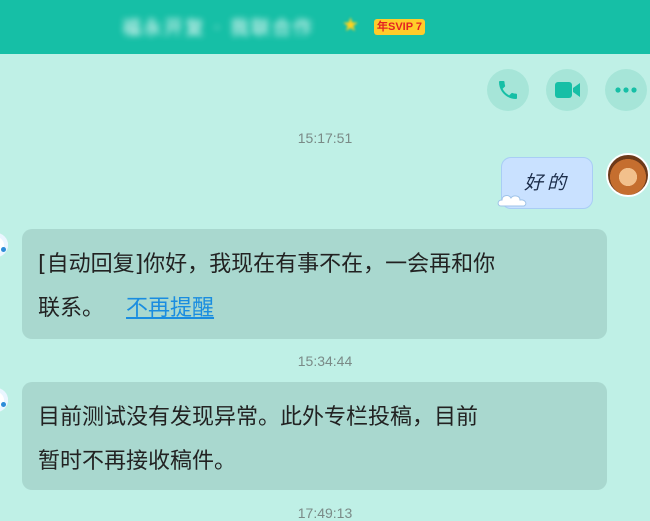  I want to click on more-dots-icon, so click(626, 90).